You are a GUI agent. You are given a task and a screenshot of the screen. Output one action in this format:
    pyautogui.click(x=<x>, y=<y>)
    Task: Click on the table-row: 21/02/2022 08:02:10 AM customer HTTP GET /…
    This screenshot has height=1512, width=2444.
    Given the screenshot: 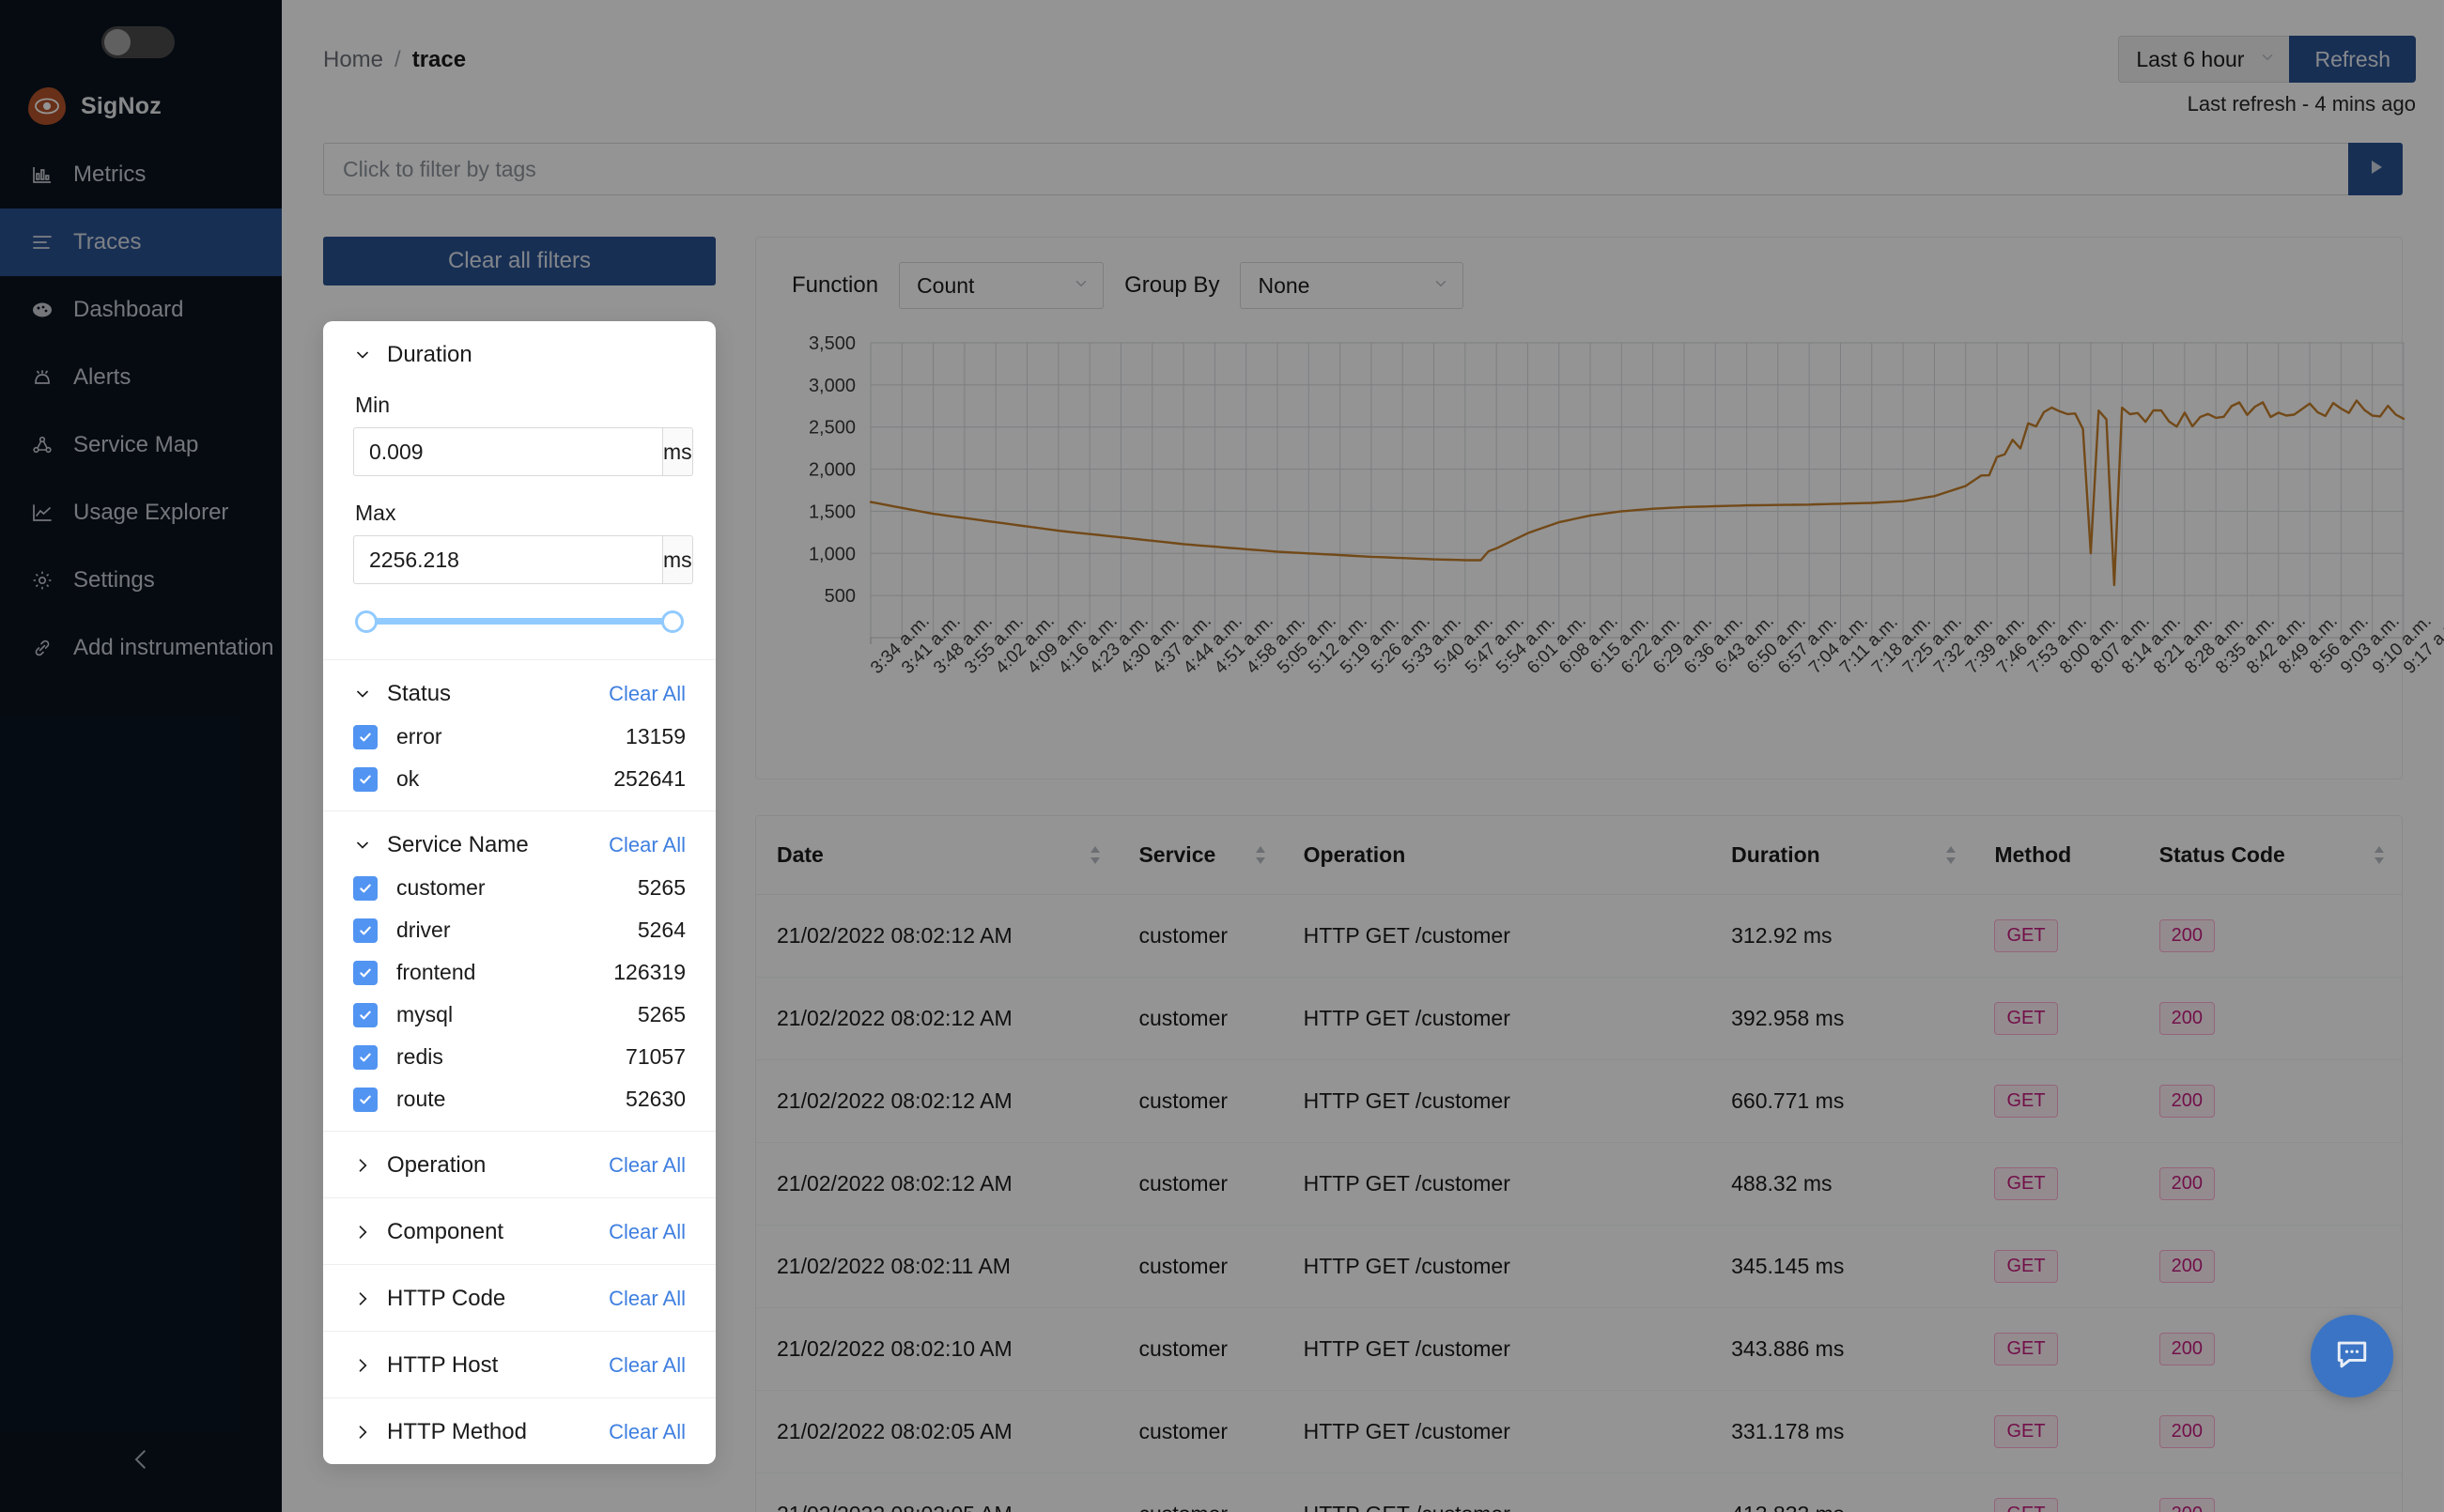 What is the action you would take?
    pyautogui.click(x=1579, y=1349)
    